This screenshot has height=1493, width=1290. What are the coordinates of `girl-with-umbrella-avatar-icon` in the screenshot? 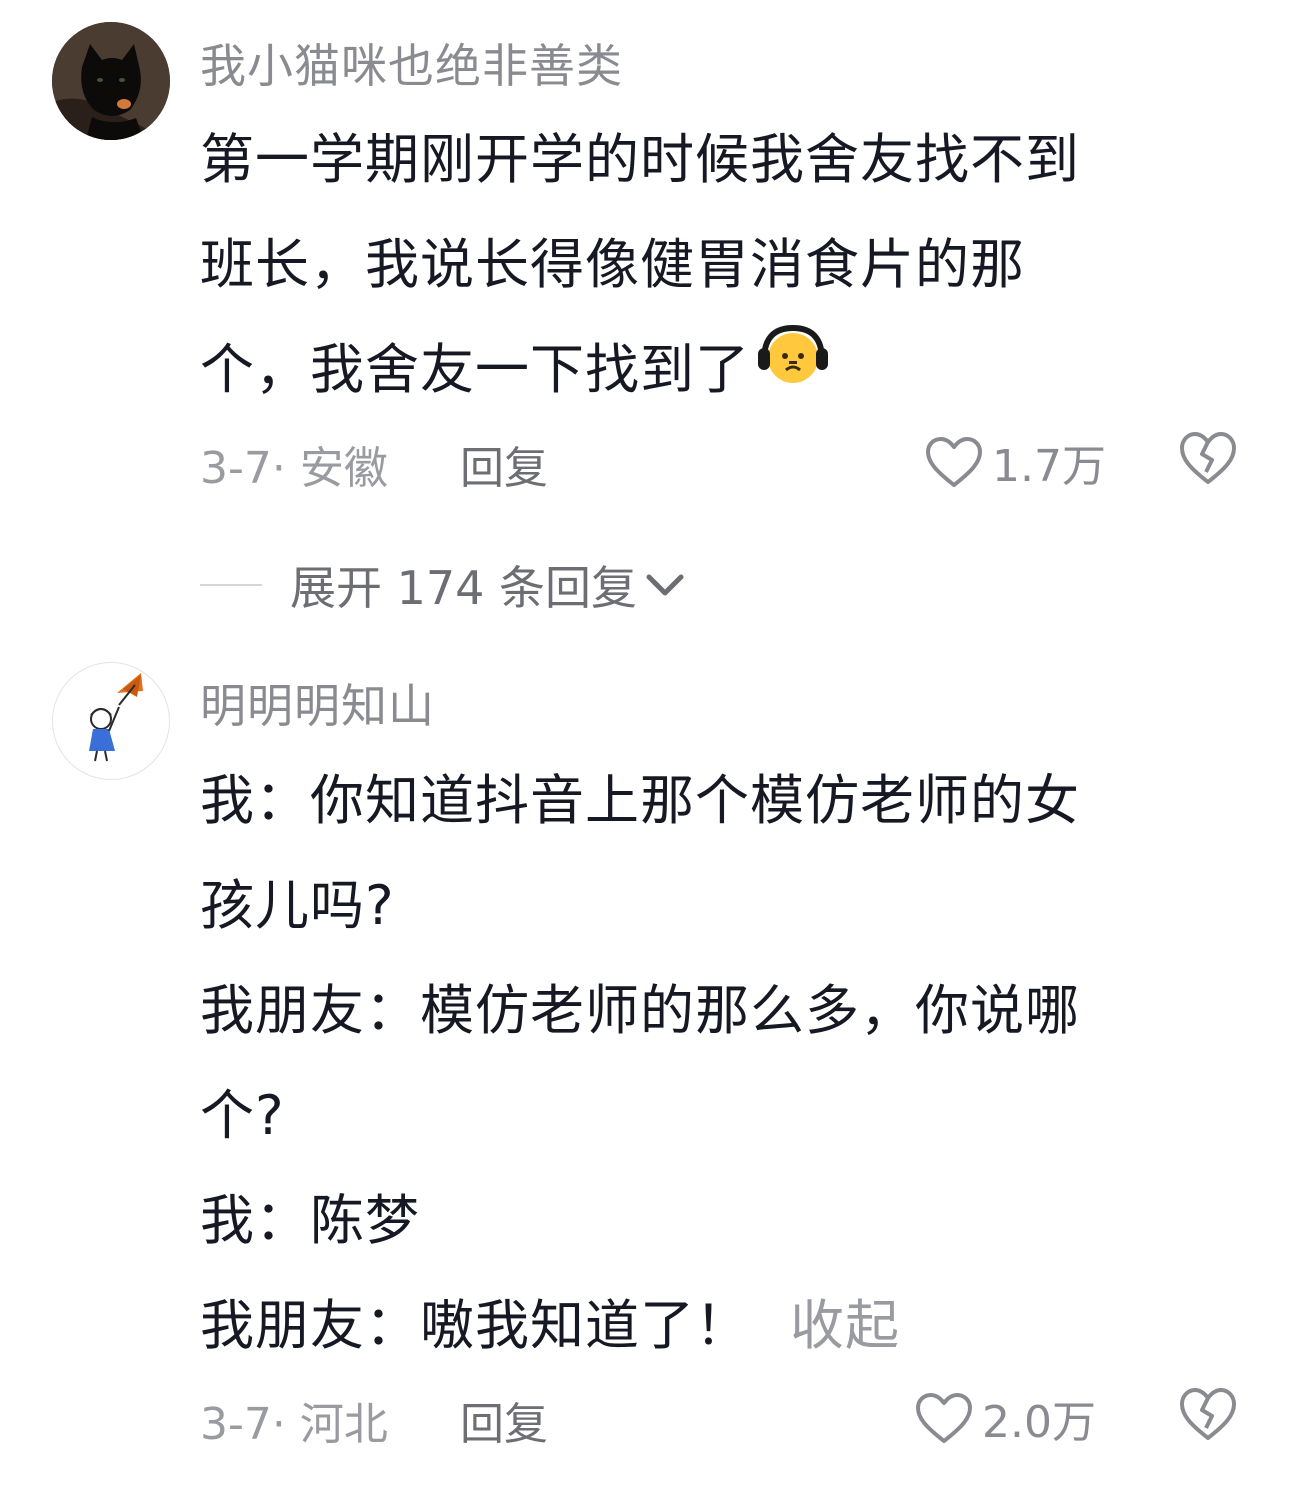 It's located at (116, 717).